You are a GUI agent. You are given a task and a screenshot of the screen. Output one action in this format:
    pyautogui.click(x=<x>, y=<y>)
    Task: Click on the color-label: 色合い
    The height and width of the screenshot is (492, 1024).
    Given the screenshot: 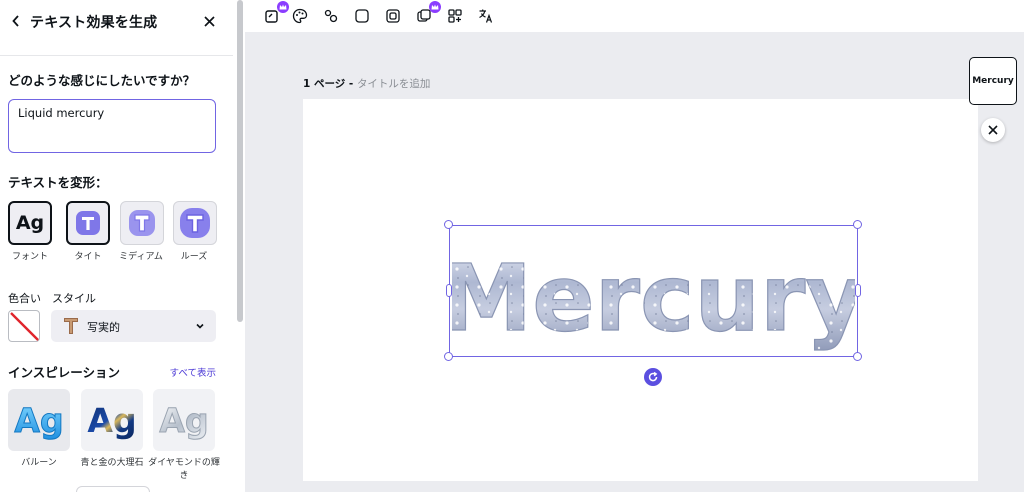 What is the action you would take?
    pyautogui.click(x=24, y=298)
    